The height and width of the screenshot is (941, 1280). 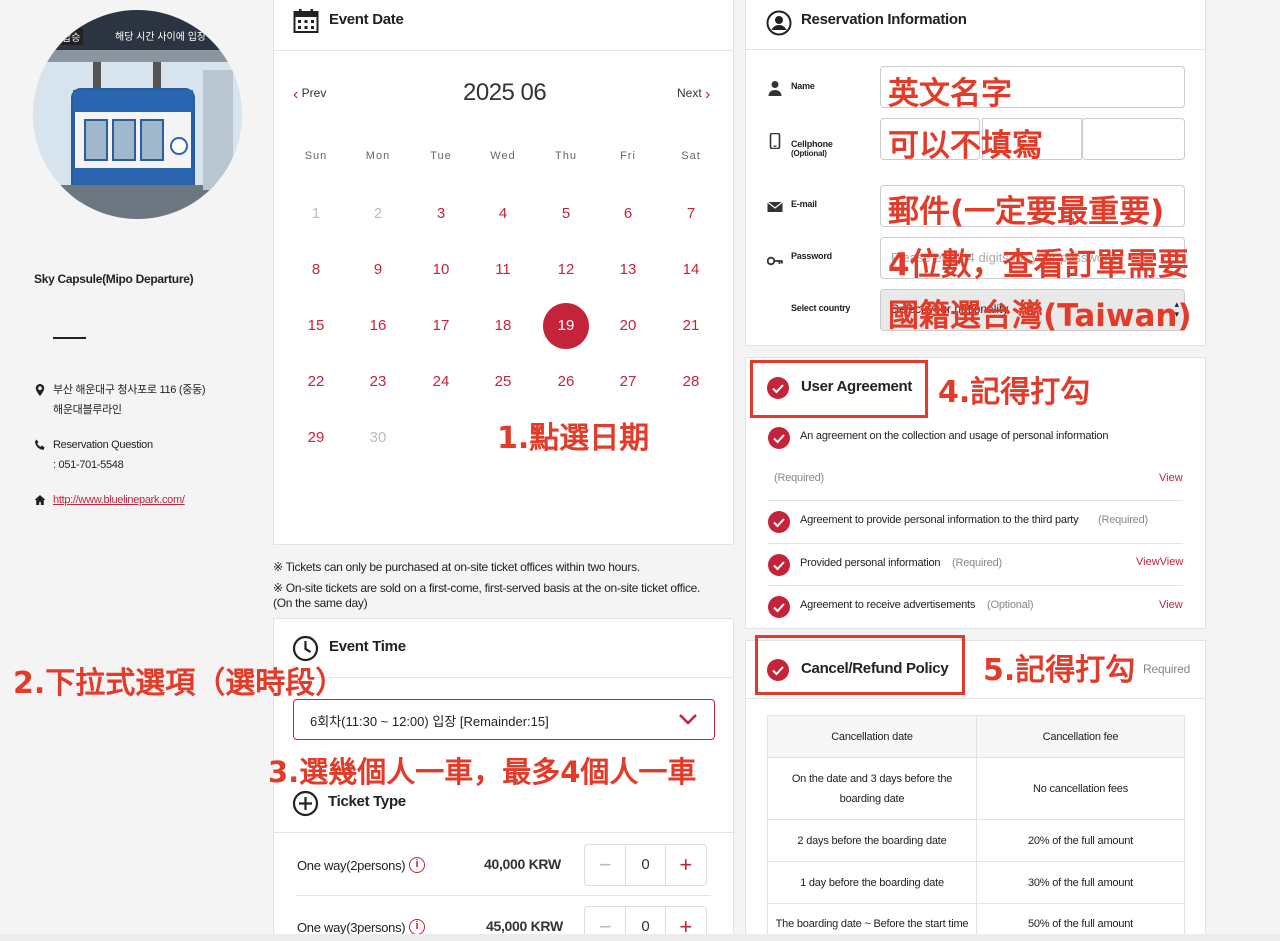 What do you see at coordinates (505, 92) in the screenshot?
I see `calendar-month: 2025 06` at bounding box center [505, 92].